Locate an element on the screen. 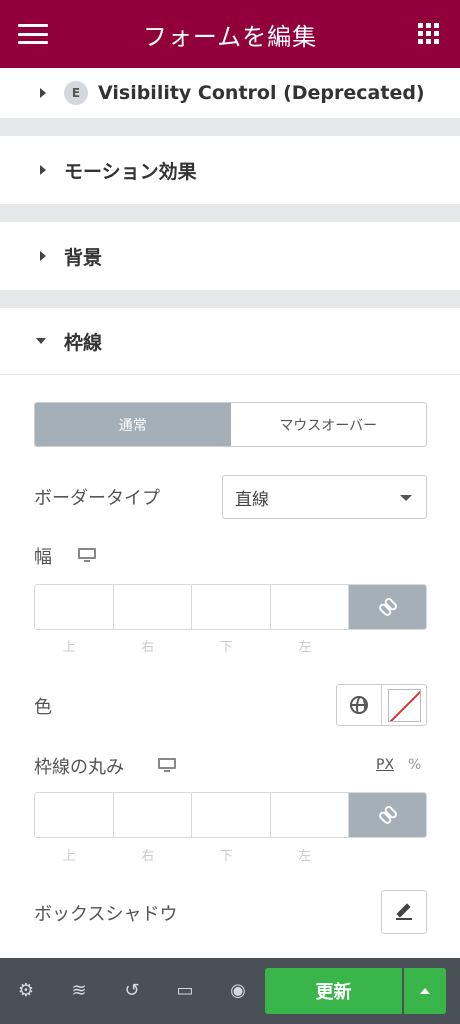 Image resolution: width=460 pixels, height=1024 pixels. box-shadow-edit-button is located at coordinates (404, 912).